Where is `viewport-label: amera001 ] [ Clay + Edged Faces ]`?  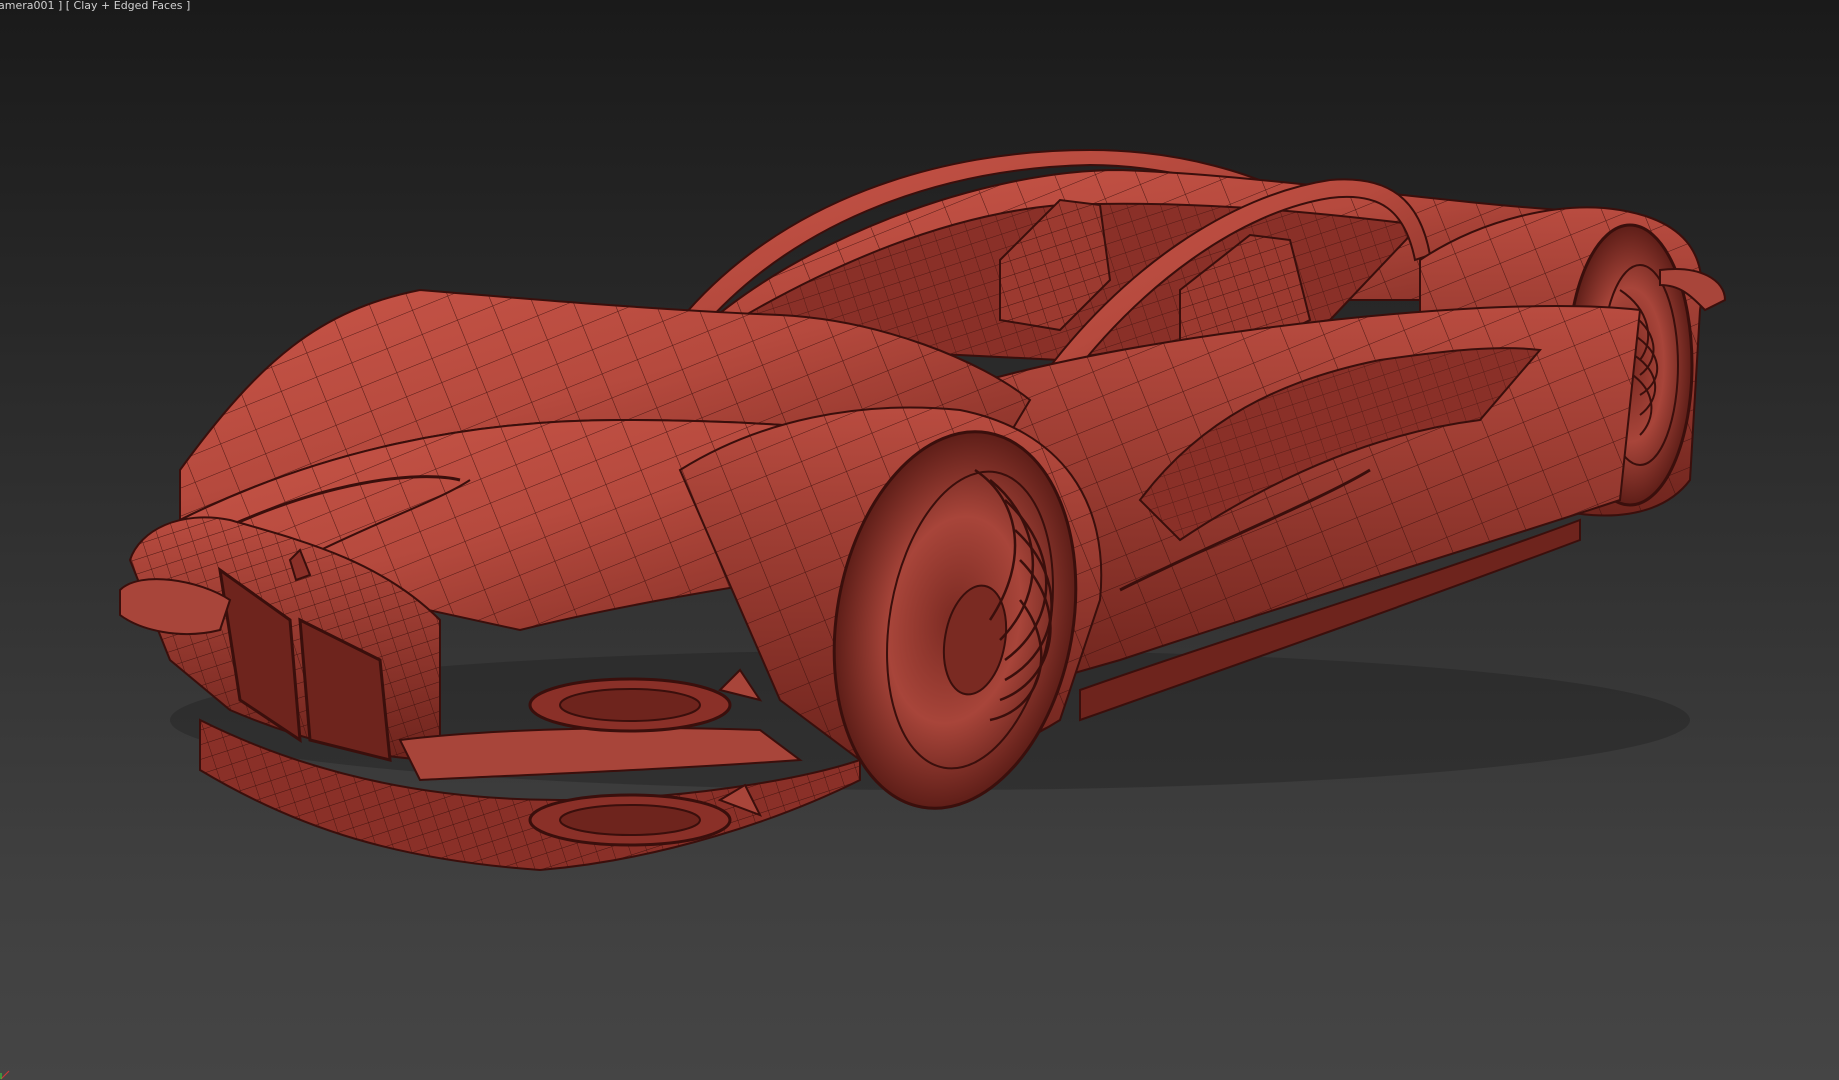
viewport-label: amera001 ] [ Clay + Edged Faces ] is located at coordinates (95, 6).